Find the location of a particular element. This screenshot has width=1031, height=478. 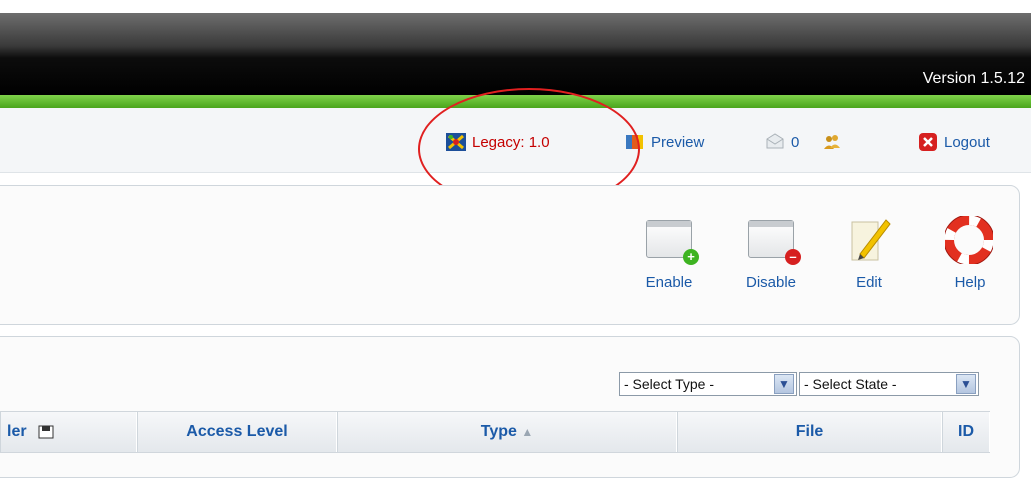

preview-link: Preview is located at coordinates (664, 142).